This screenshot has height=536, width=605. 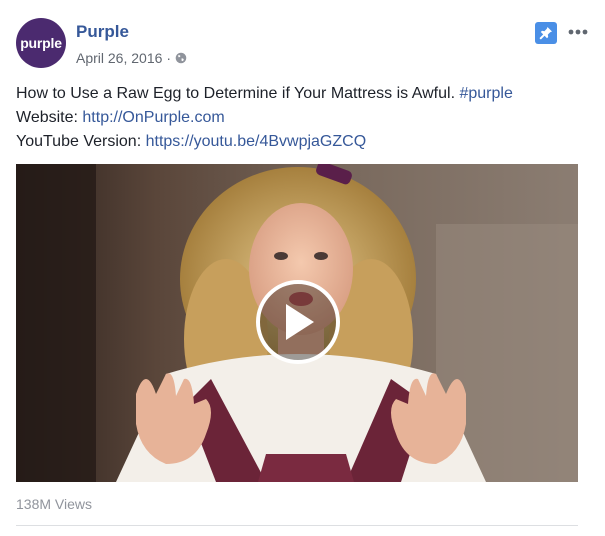 I want to click on play-icon, so click(x=300, y=322).